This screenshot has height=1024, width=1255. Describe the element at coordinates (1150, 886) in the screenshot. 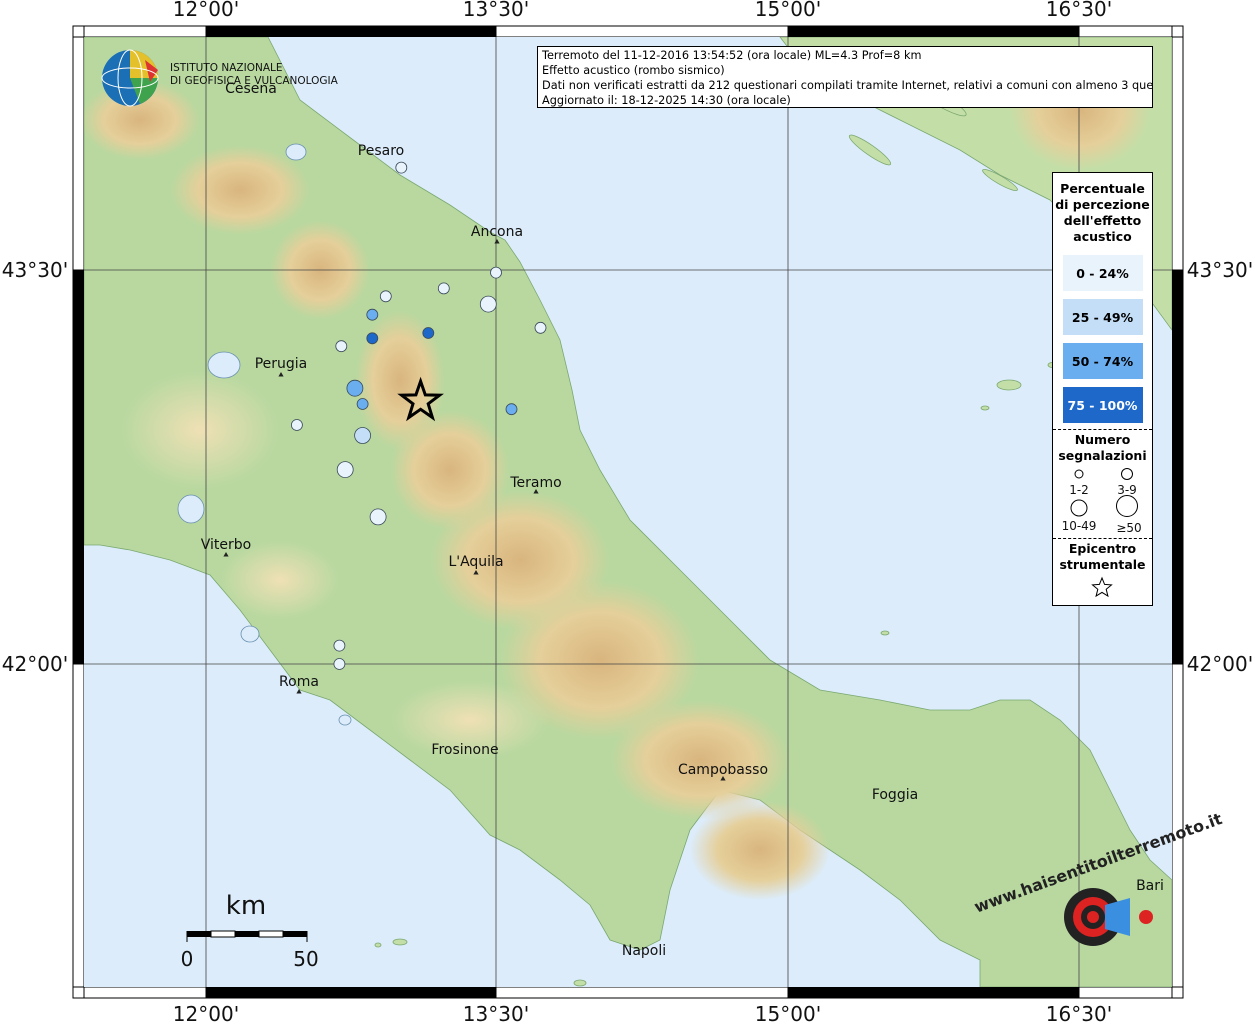

I see `city-label: Bari` at that location.